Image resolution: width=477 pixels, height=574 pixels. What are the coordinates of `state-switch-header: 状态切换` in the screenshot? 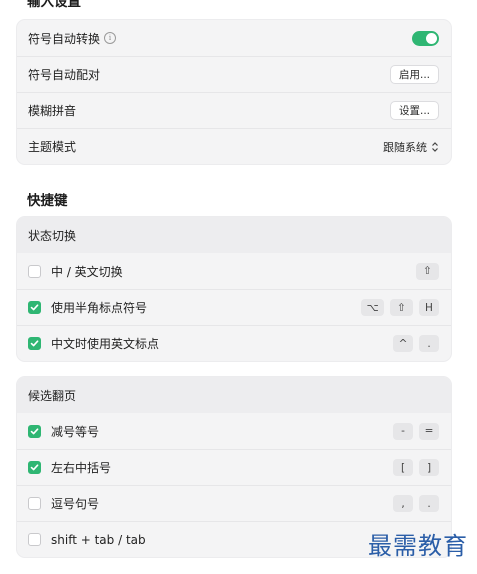 It's located at (234, 235).